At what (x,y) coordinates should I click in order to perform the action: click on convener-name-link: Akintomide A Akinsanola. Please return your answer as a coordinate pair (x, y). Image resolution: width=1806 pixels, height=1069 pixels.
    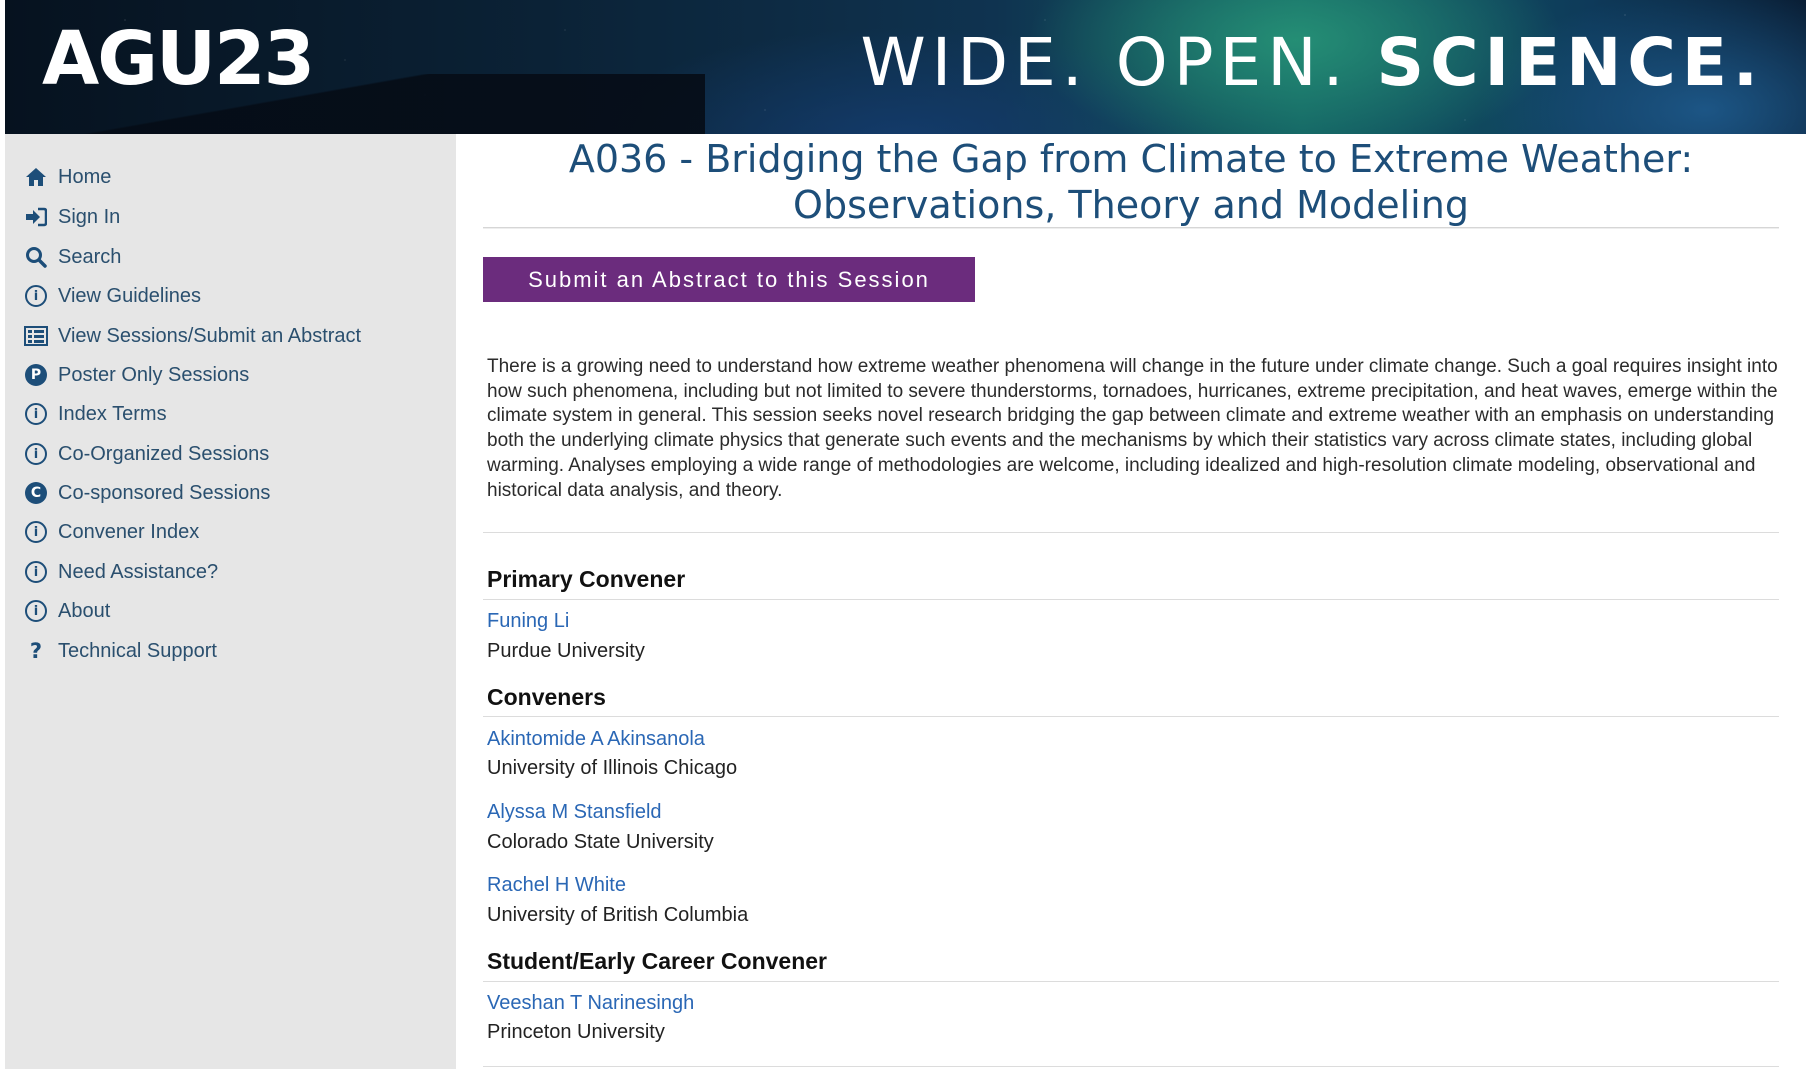
    Looking at the image, I should click on (596, 739).